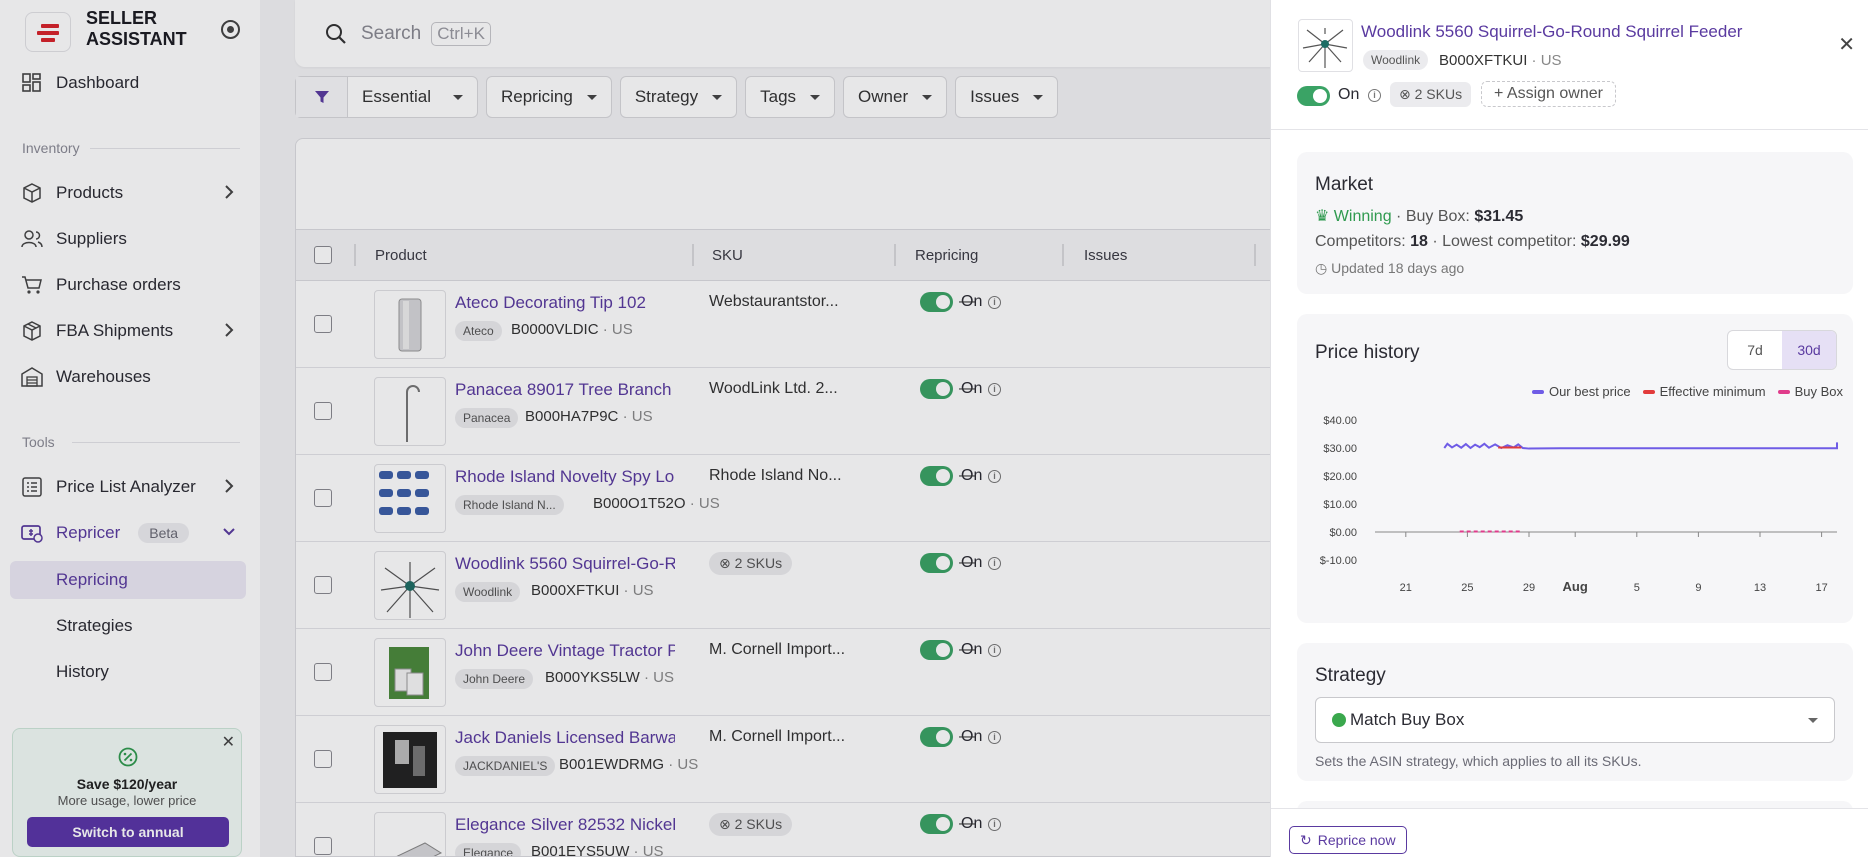 The width and height of the screenshot is (1868, 857). I want to click on x-tick-label: 5, so click(1637, 588).